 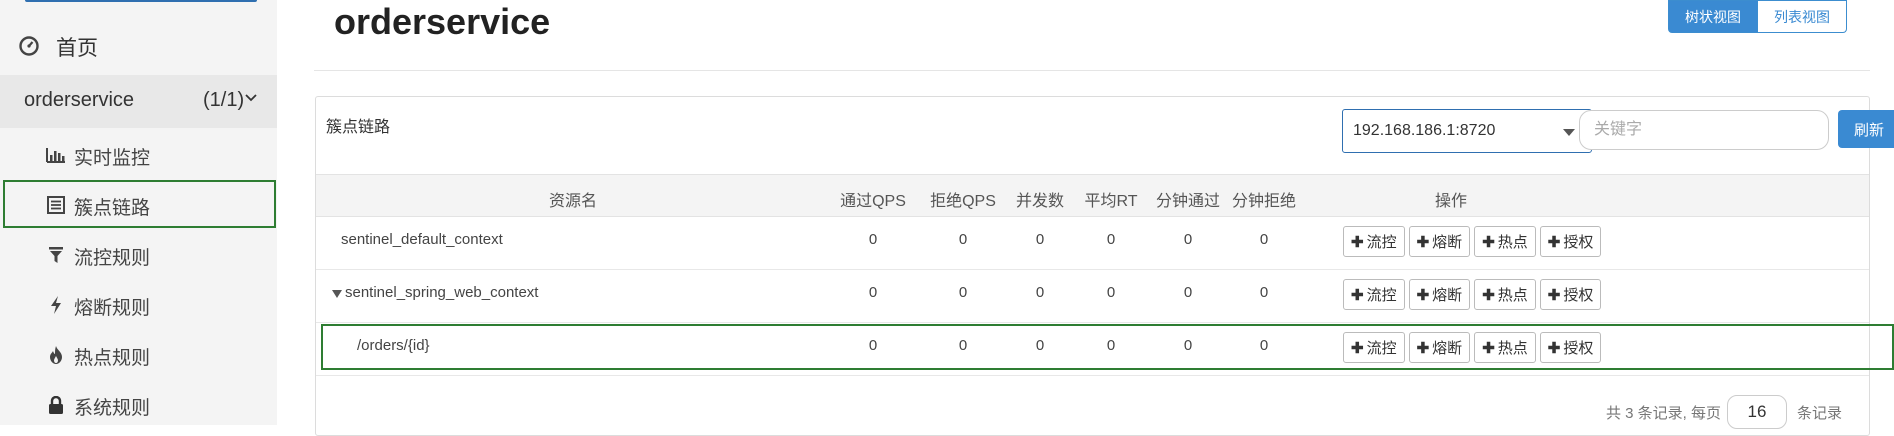 I want to click on pagination-total: 共 3 条记录, 每页, so click(x=1664, y=413).